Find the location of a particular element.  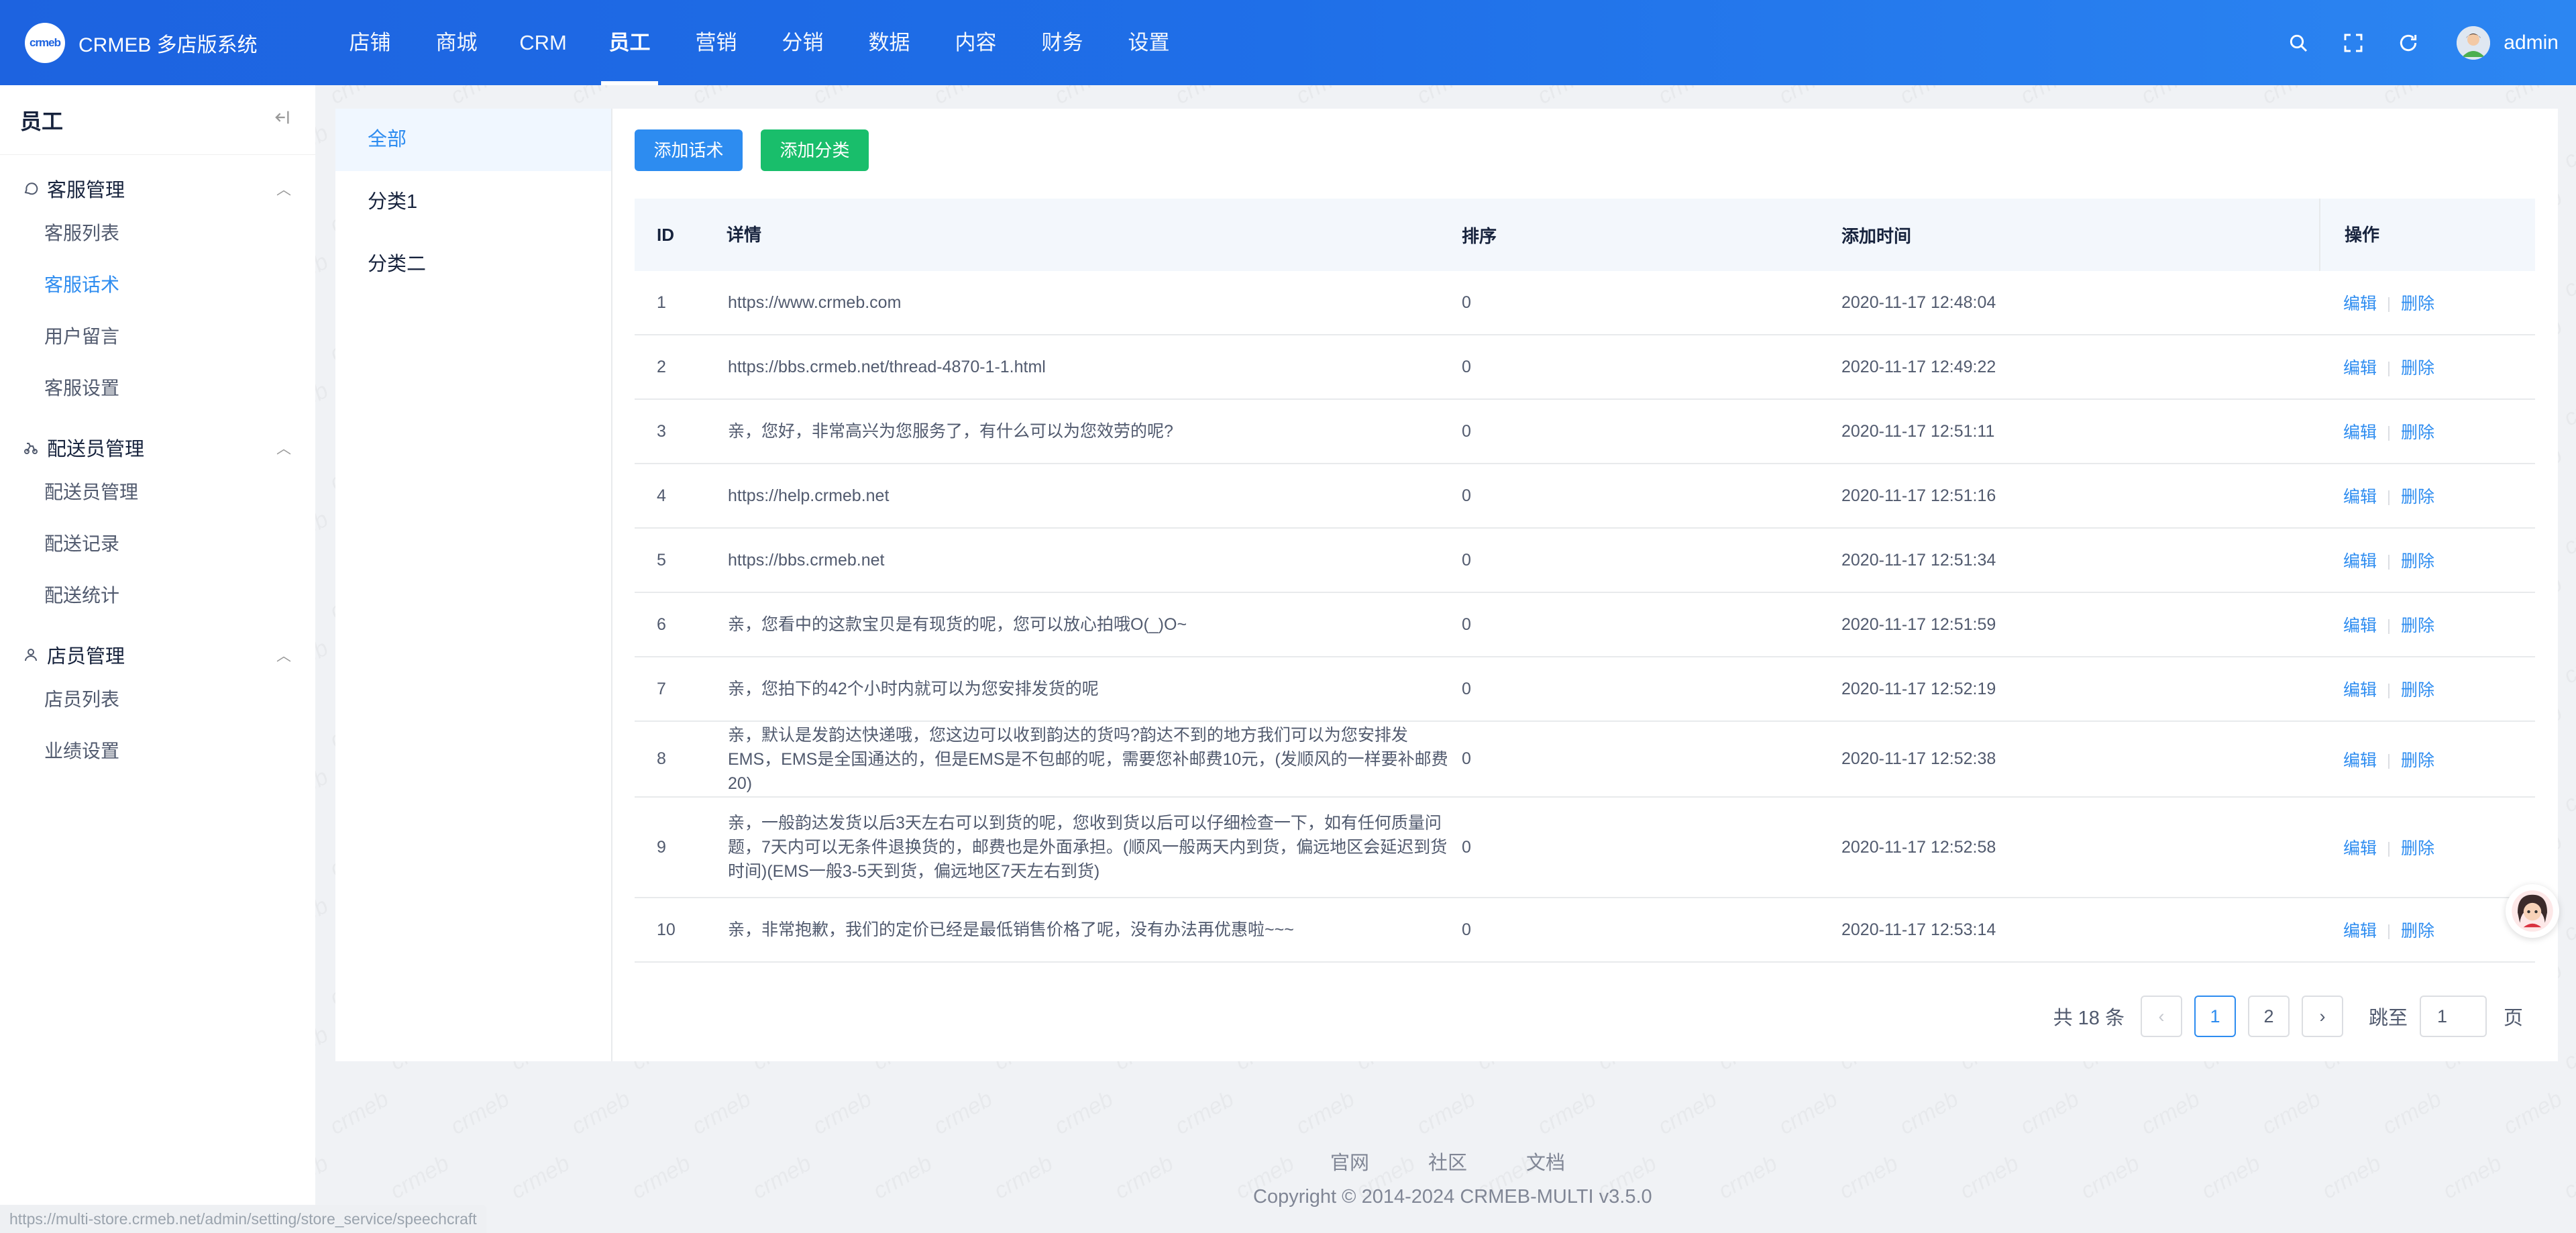

fullscreen-icon is located at coordinates (2353, 43).